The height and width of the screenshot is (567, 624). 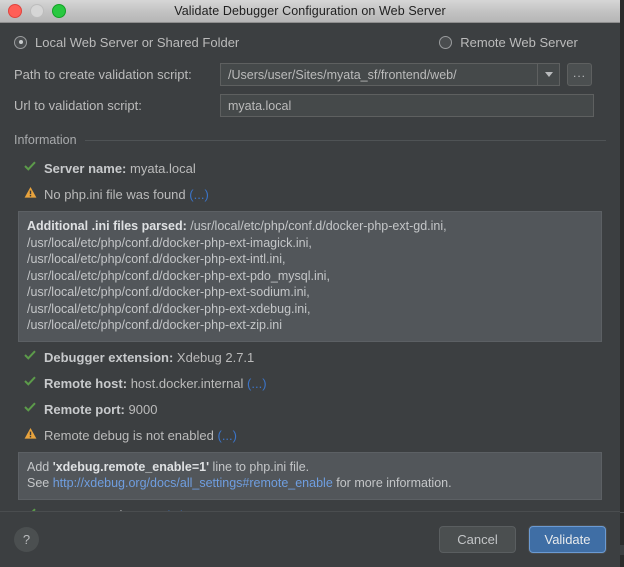 I want to click on url-label: Url to validation script:, so click(x=78, y=105).